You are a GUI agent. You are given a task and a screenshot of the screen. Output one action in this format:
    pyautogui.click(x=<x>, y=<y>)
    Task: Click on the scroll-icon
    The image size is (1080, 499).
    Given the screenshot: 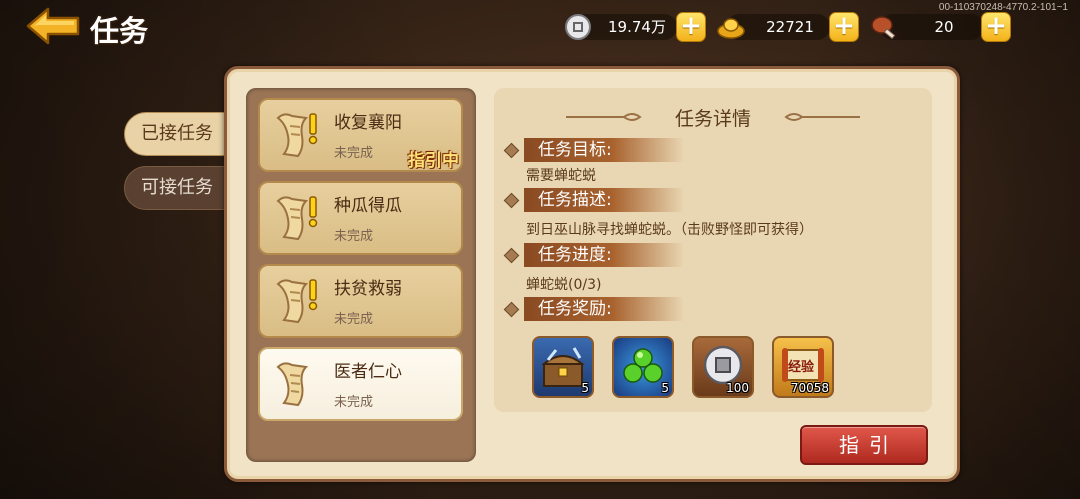 What is the action you would take?
    pyautogui.click(x=296, y=385)
    